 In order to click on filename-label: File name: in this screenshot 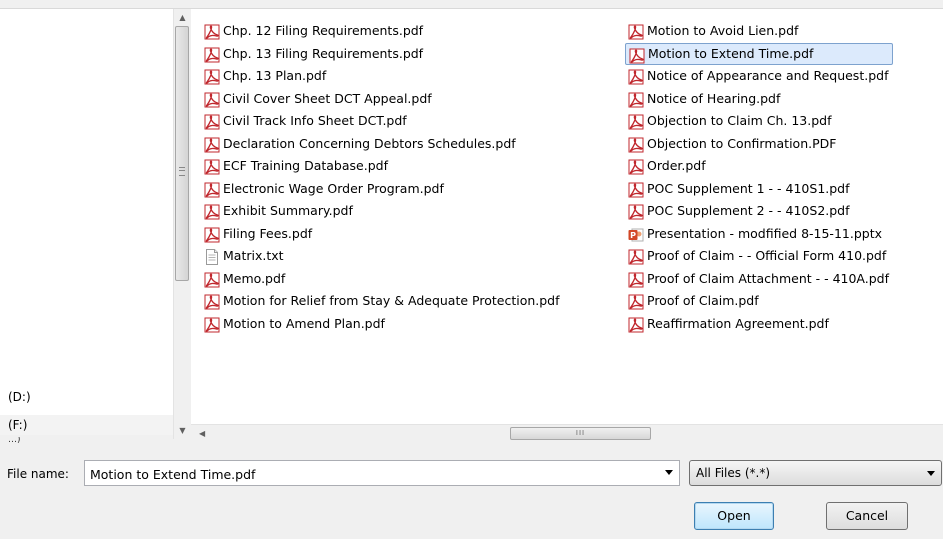, I will do `click(38, 474)`.